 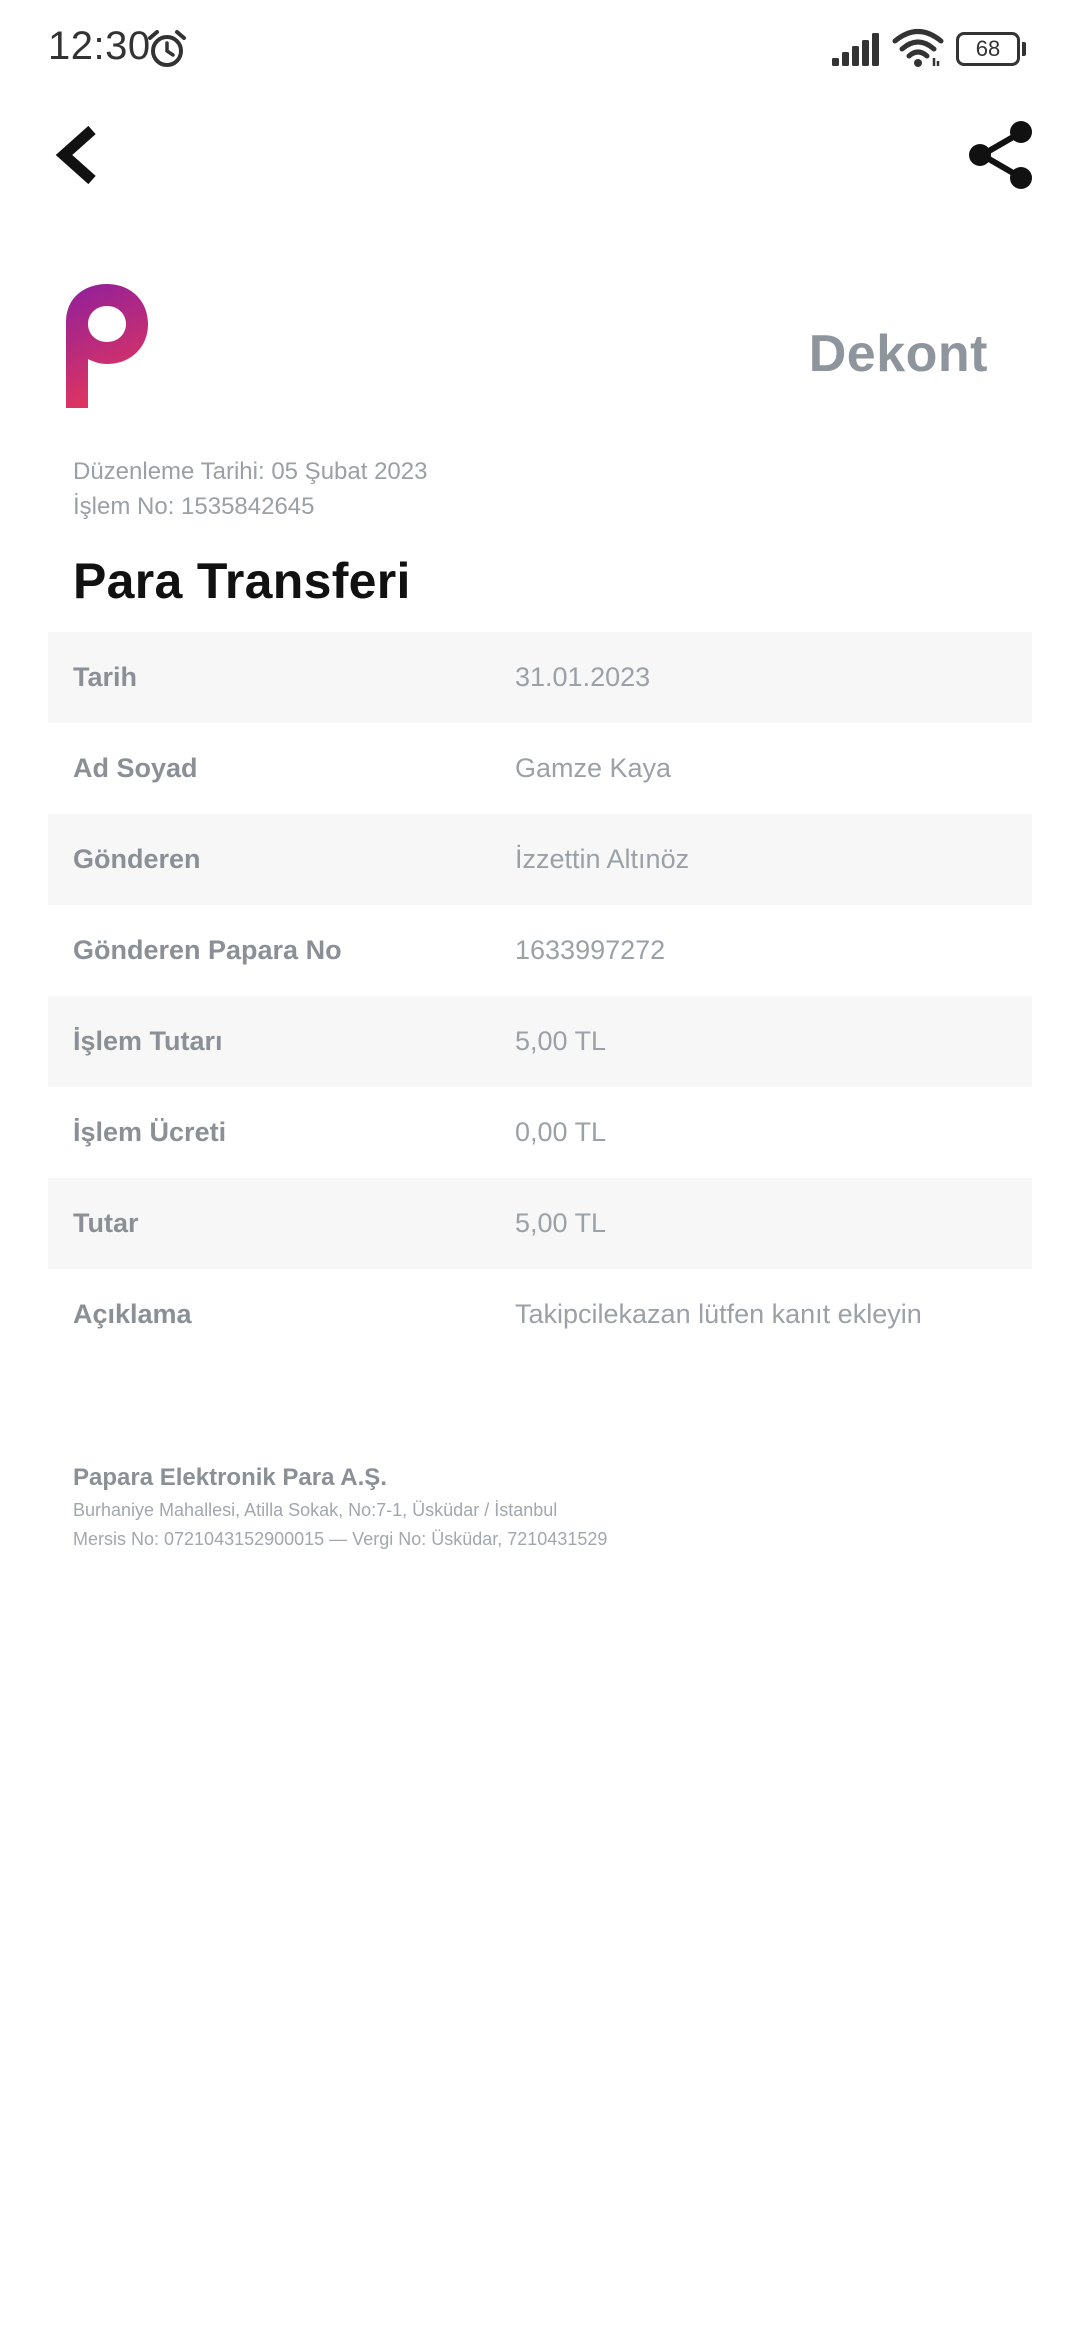 What do you see at coordinates (918, 48) in the screenshot?
I see `wifi-icon` at bounding box center [918, 48].